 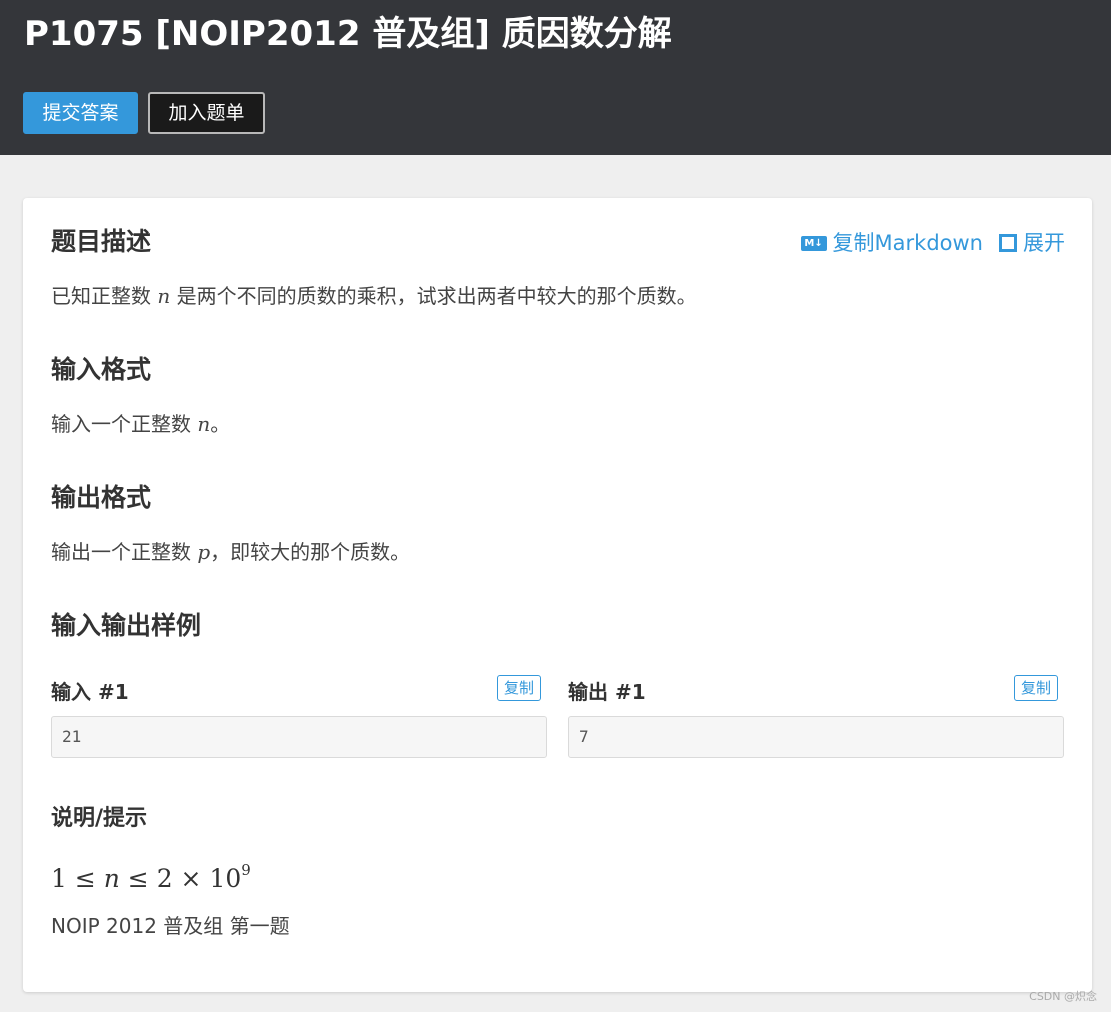 I want to click on output-format-text: 输出一个正整数 p，即较大的那个质数。, so click(x=231, y=552).